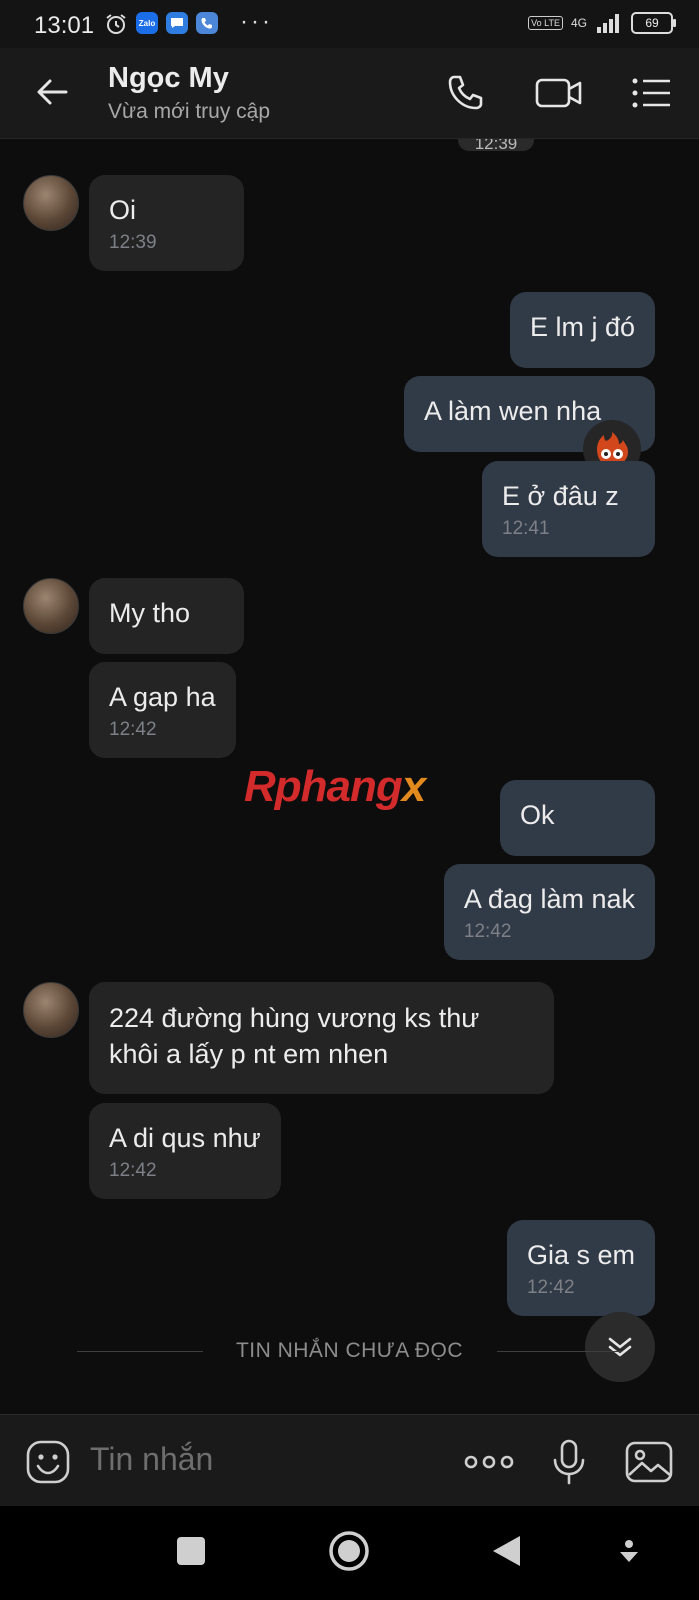 This screenshot has height=1600, width=699. What do you see at coordinates (256, 21) in the screenshot?
I see `status-overflow: ···` at bounding box center [256, 21].